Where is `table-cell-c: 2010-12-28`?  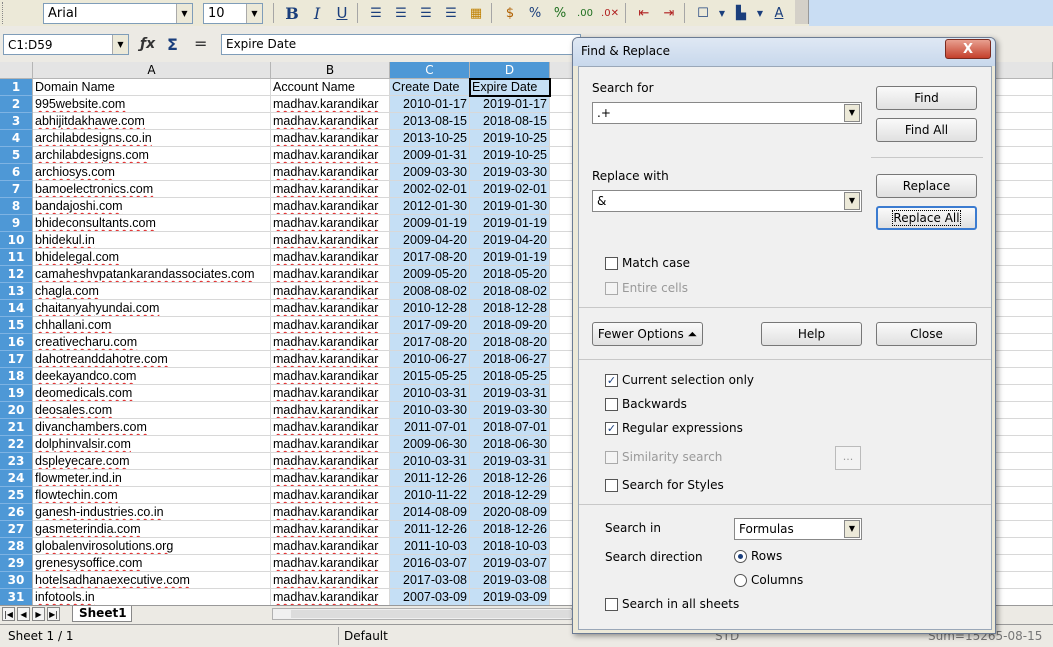
table-cell-c: 2010-12-28 is located at coordinates (430, 308).